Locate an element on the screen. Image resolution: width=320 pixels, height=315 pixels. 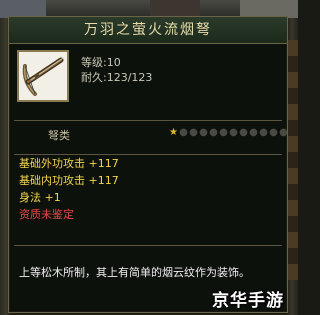
item-durability: 耐久:123/123 is located at coordinates (117, 77).